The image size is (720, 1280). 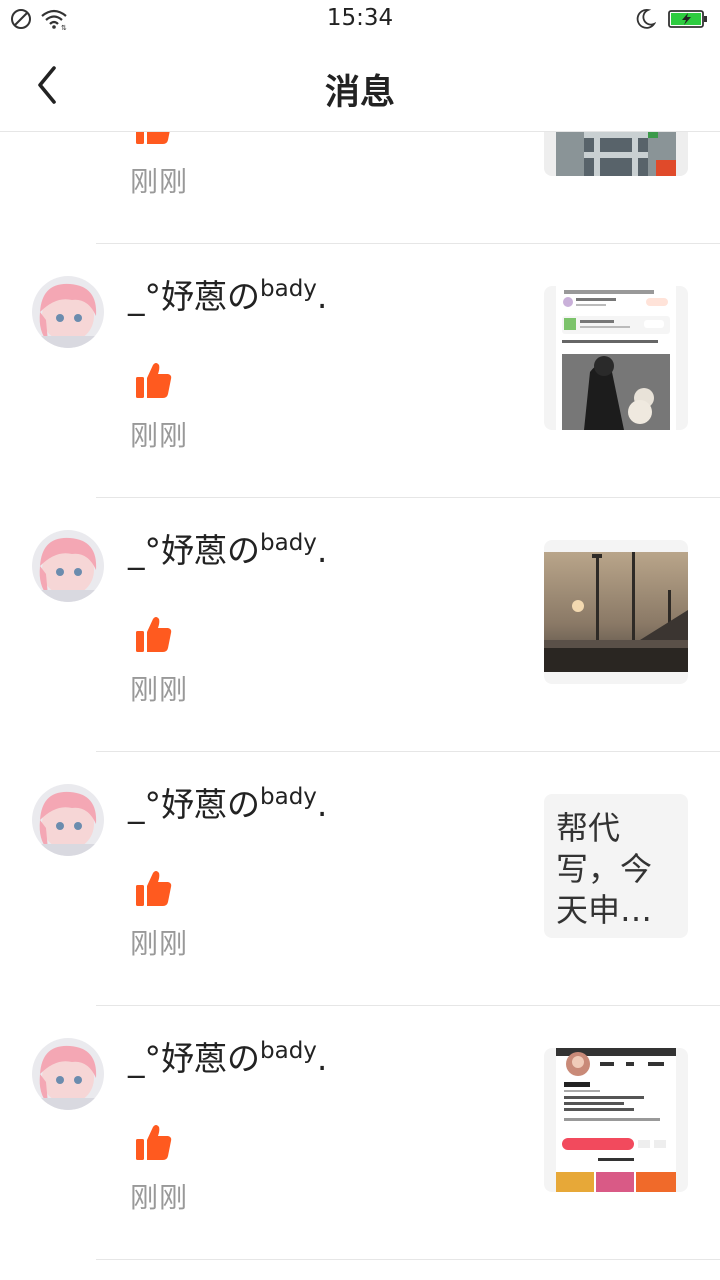 I want to click on status-time: 15:34, so click(x=360, y=18).